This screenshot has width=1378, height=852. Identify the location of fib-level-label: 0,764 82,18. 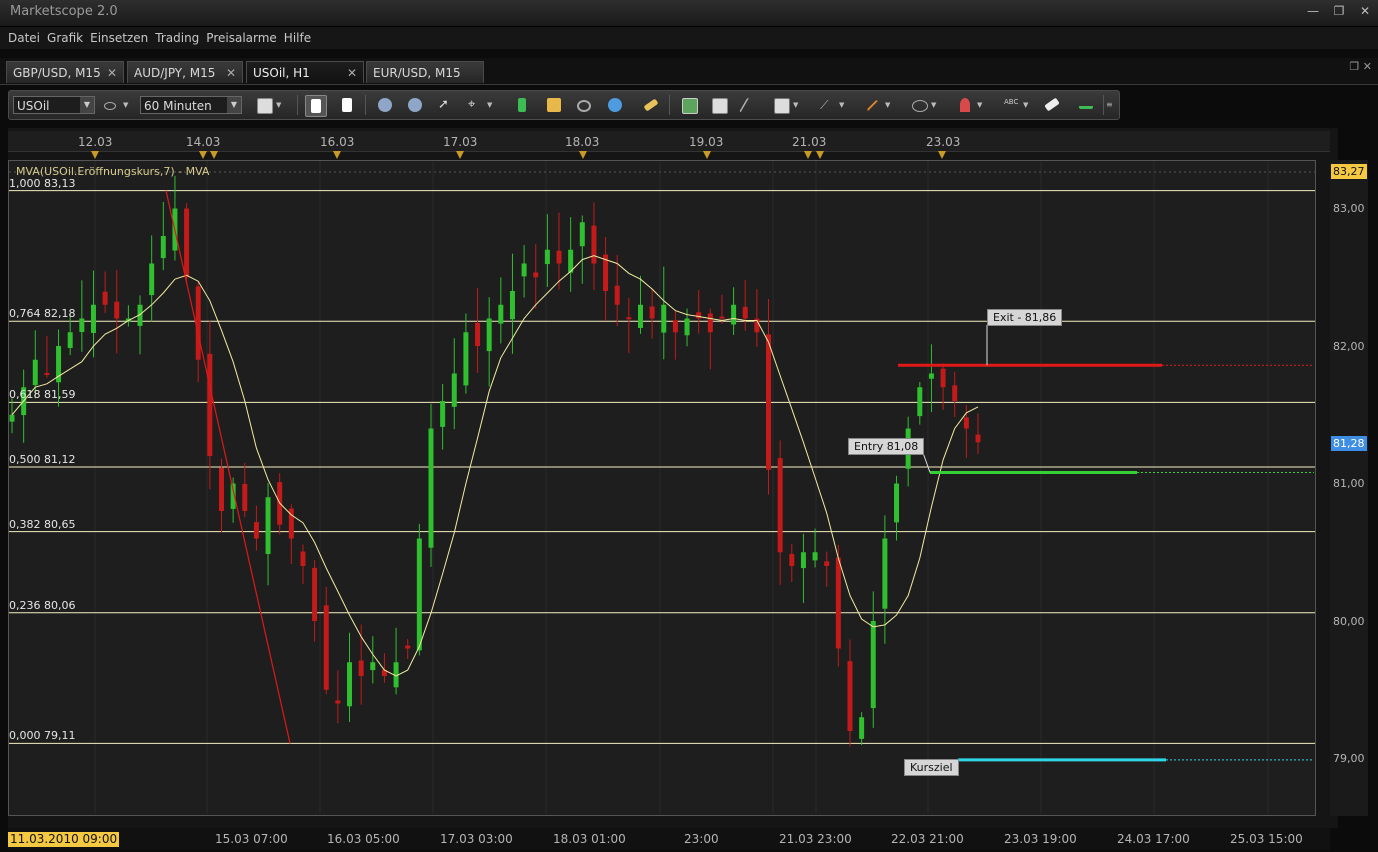
(42, 313).